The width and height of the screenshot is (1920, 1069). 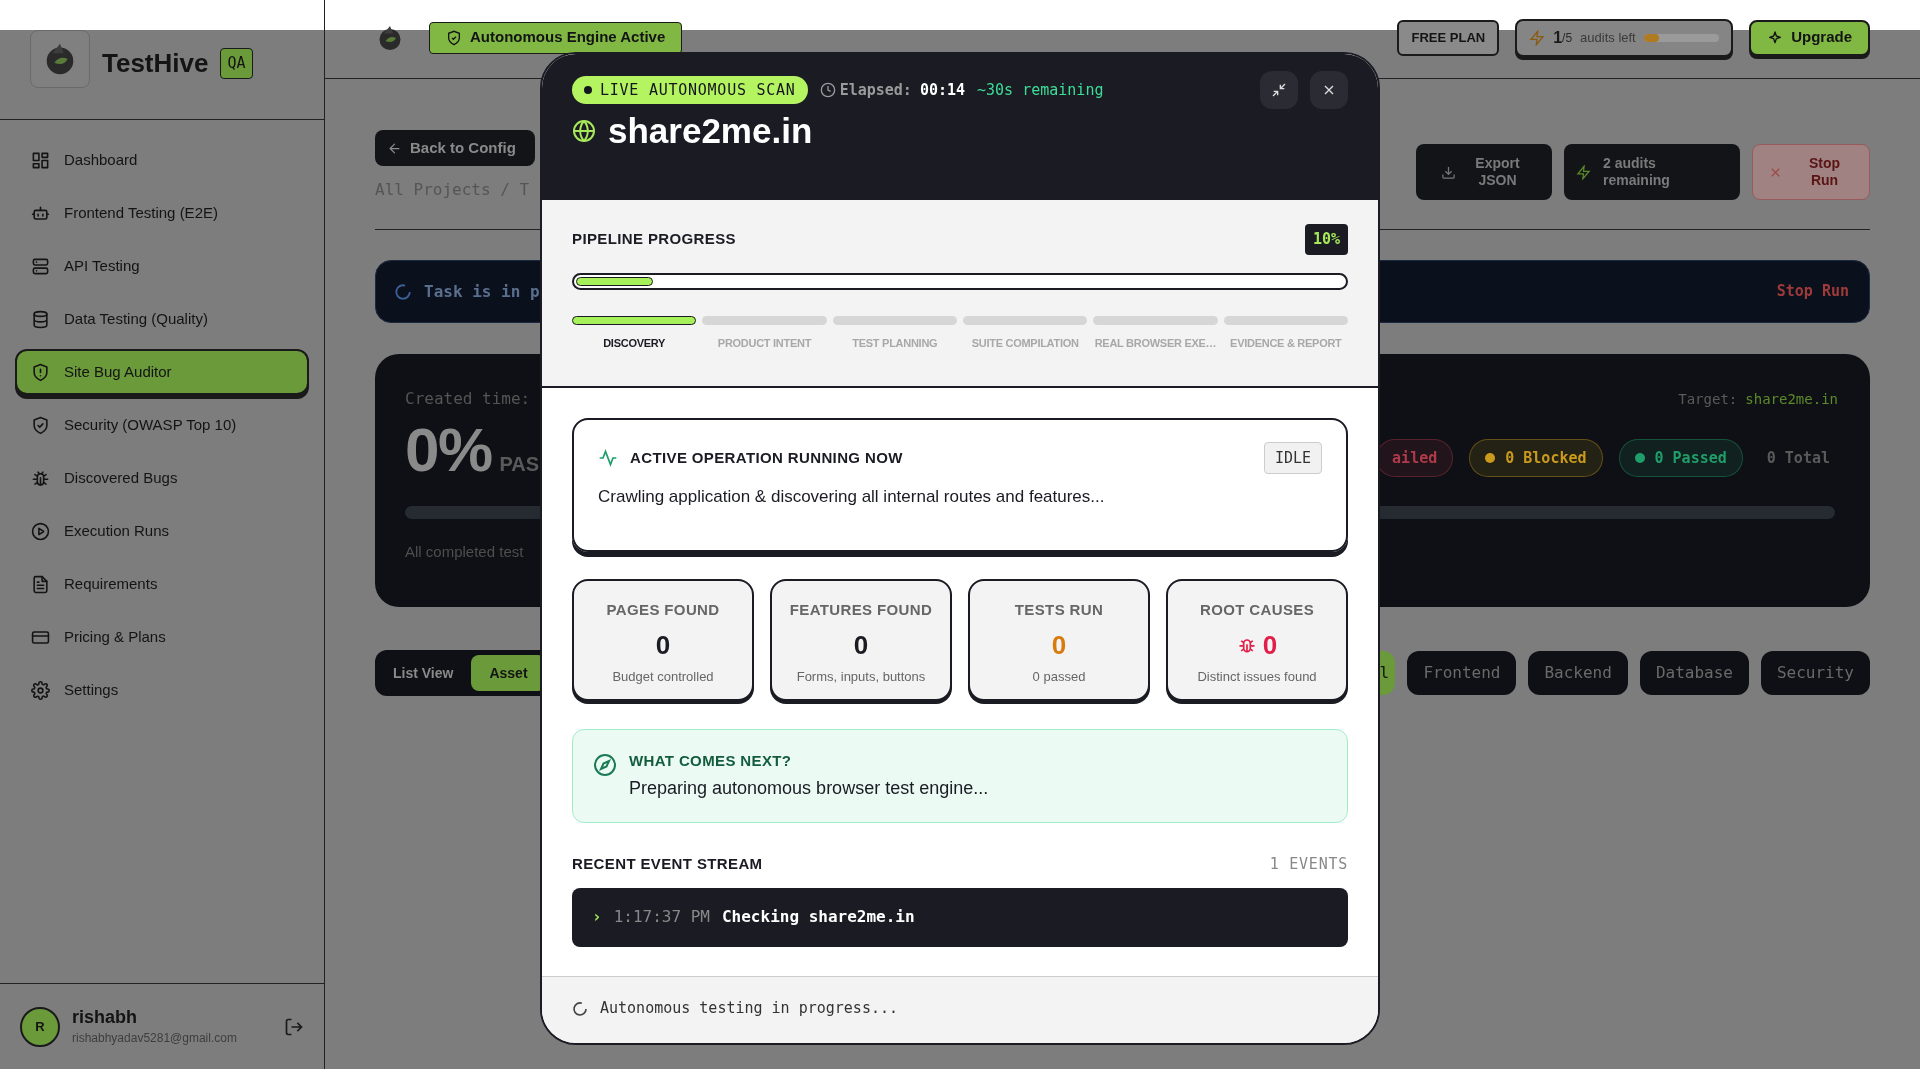 I want to click on audits-total: /5, so click(x=1567, y=38).